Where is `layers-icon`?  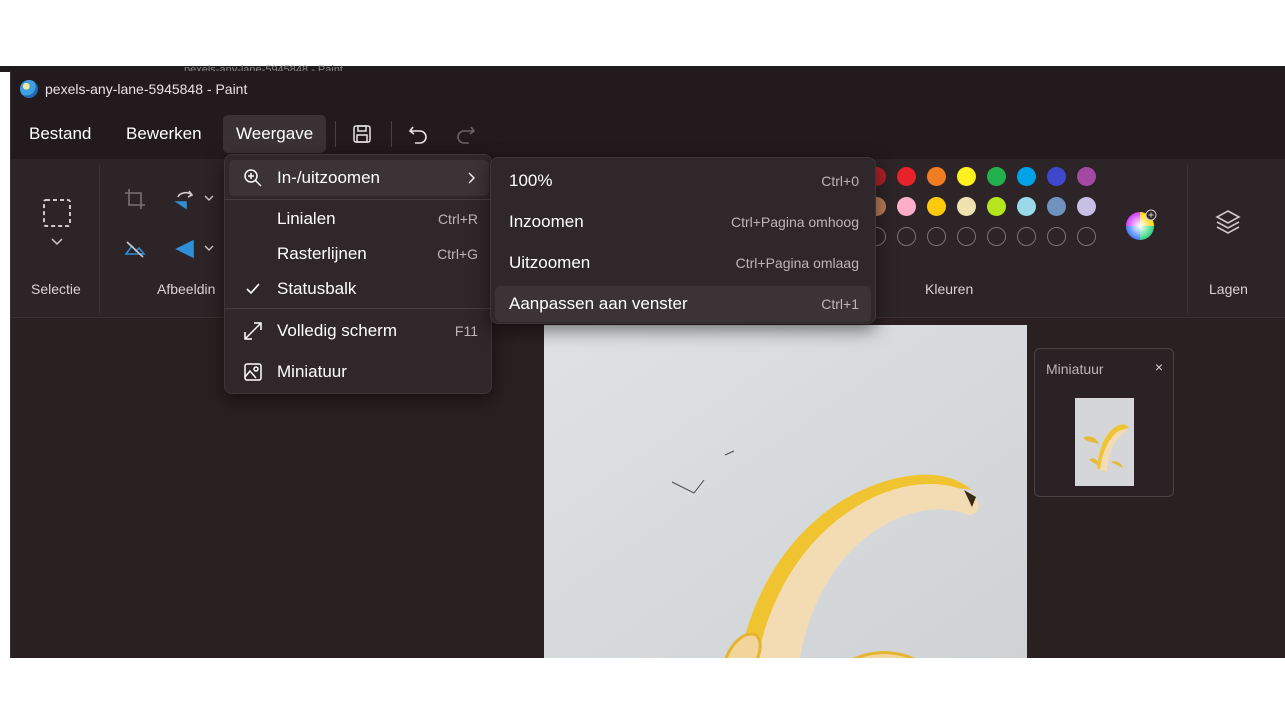 layers-icon is located at coordinates (1228, 222).